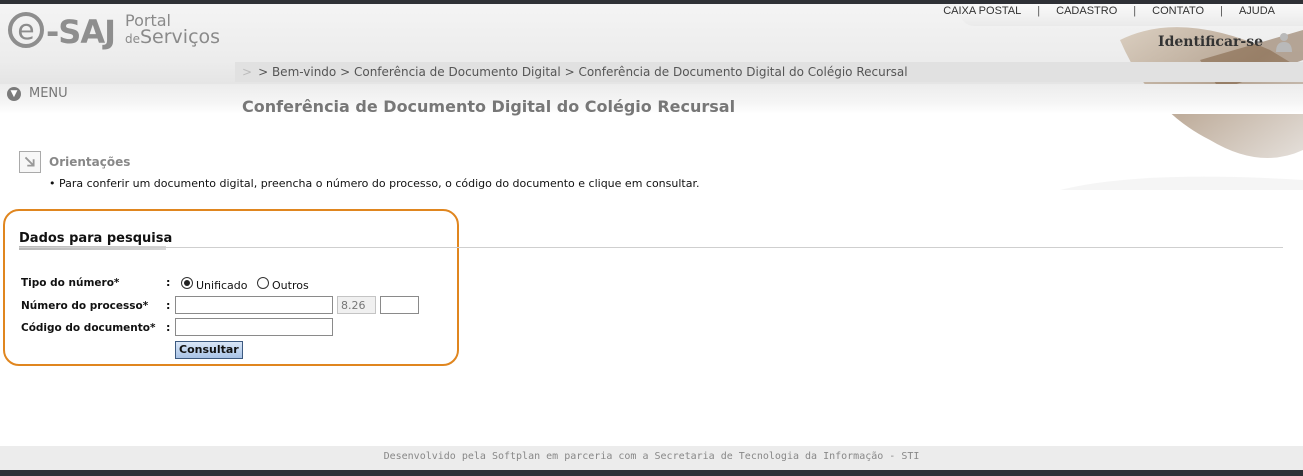 Image resolution: width=1303 pixels, height=476 pixels. I want to click on menu-toggle: ▼ MENU, so click(37, 93).